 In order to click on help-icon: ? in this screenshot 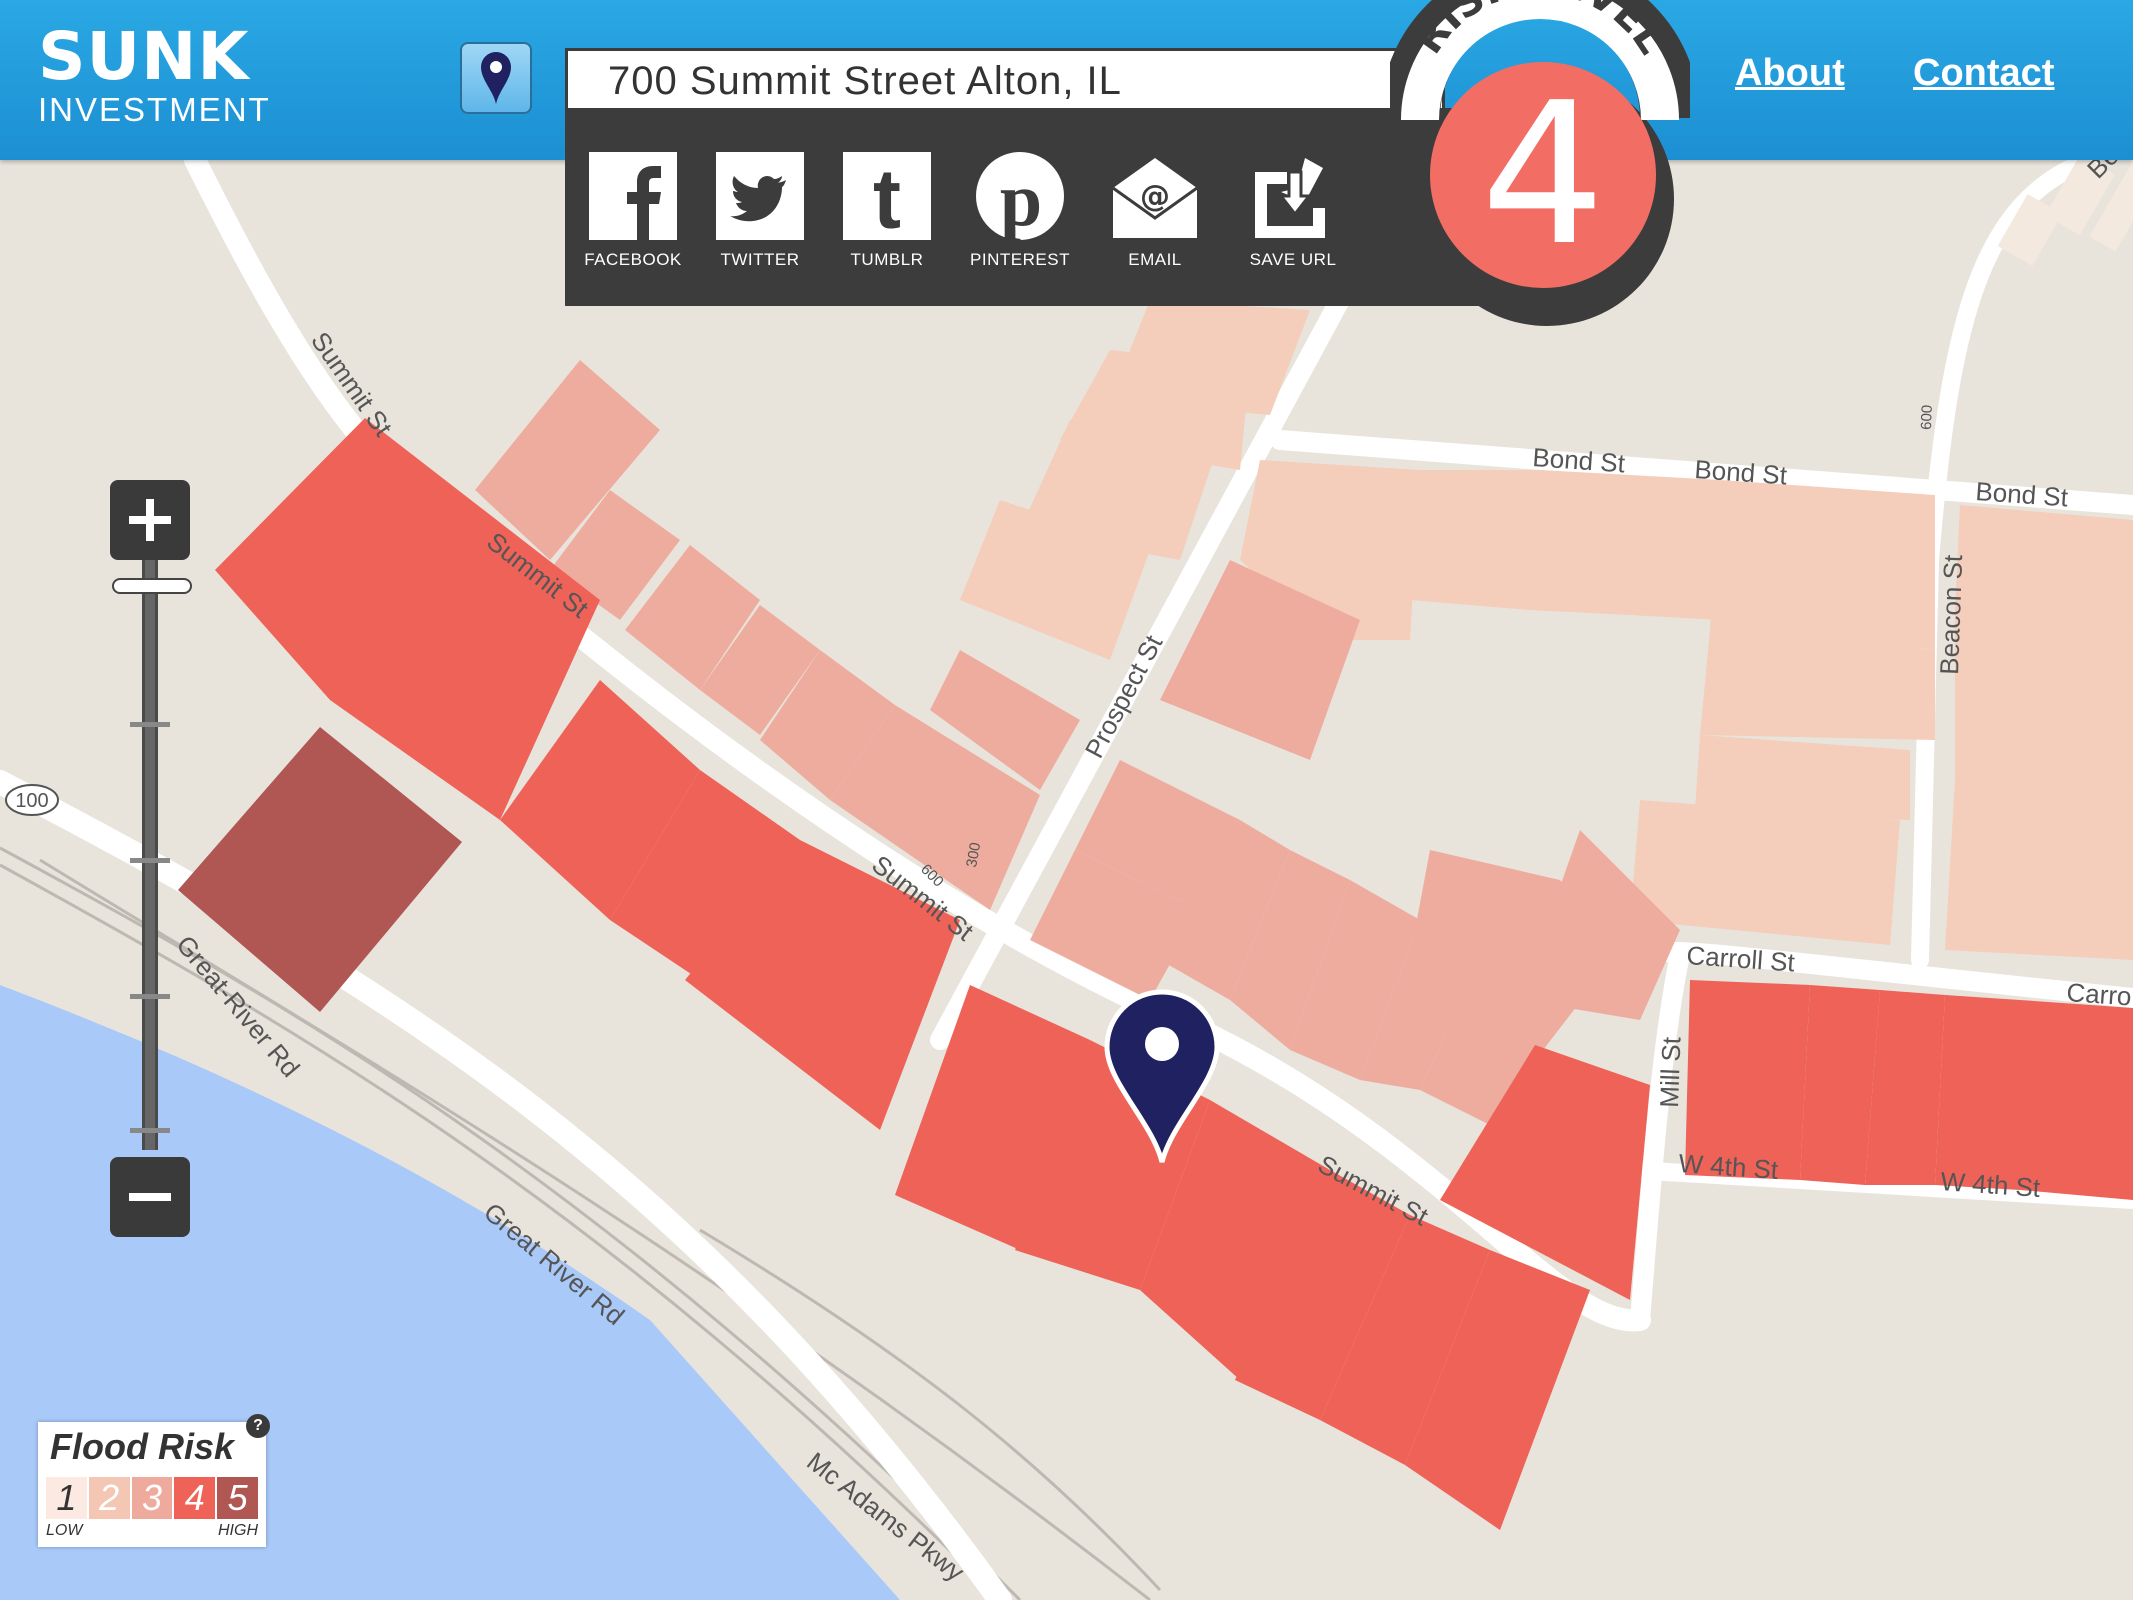, I will do `click(258, 1426)`.